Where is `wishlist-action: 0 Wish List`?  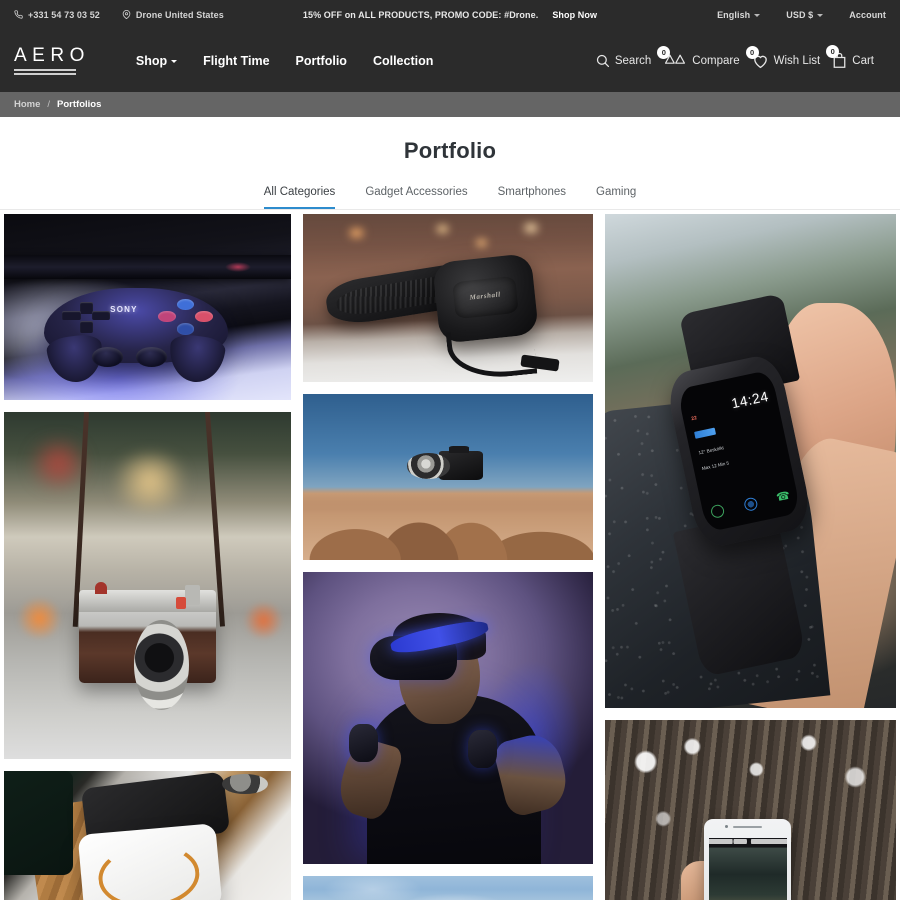 wishlist-action: 0 Wish List is located at coordinates (789, 57).